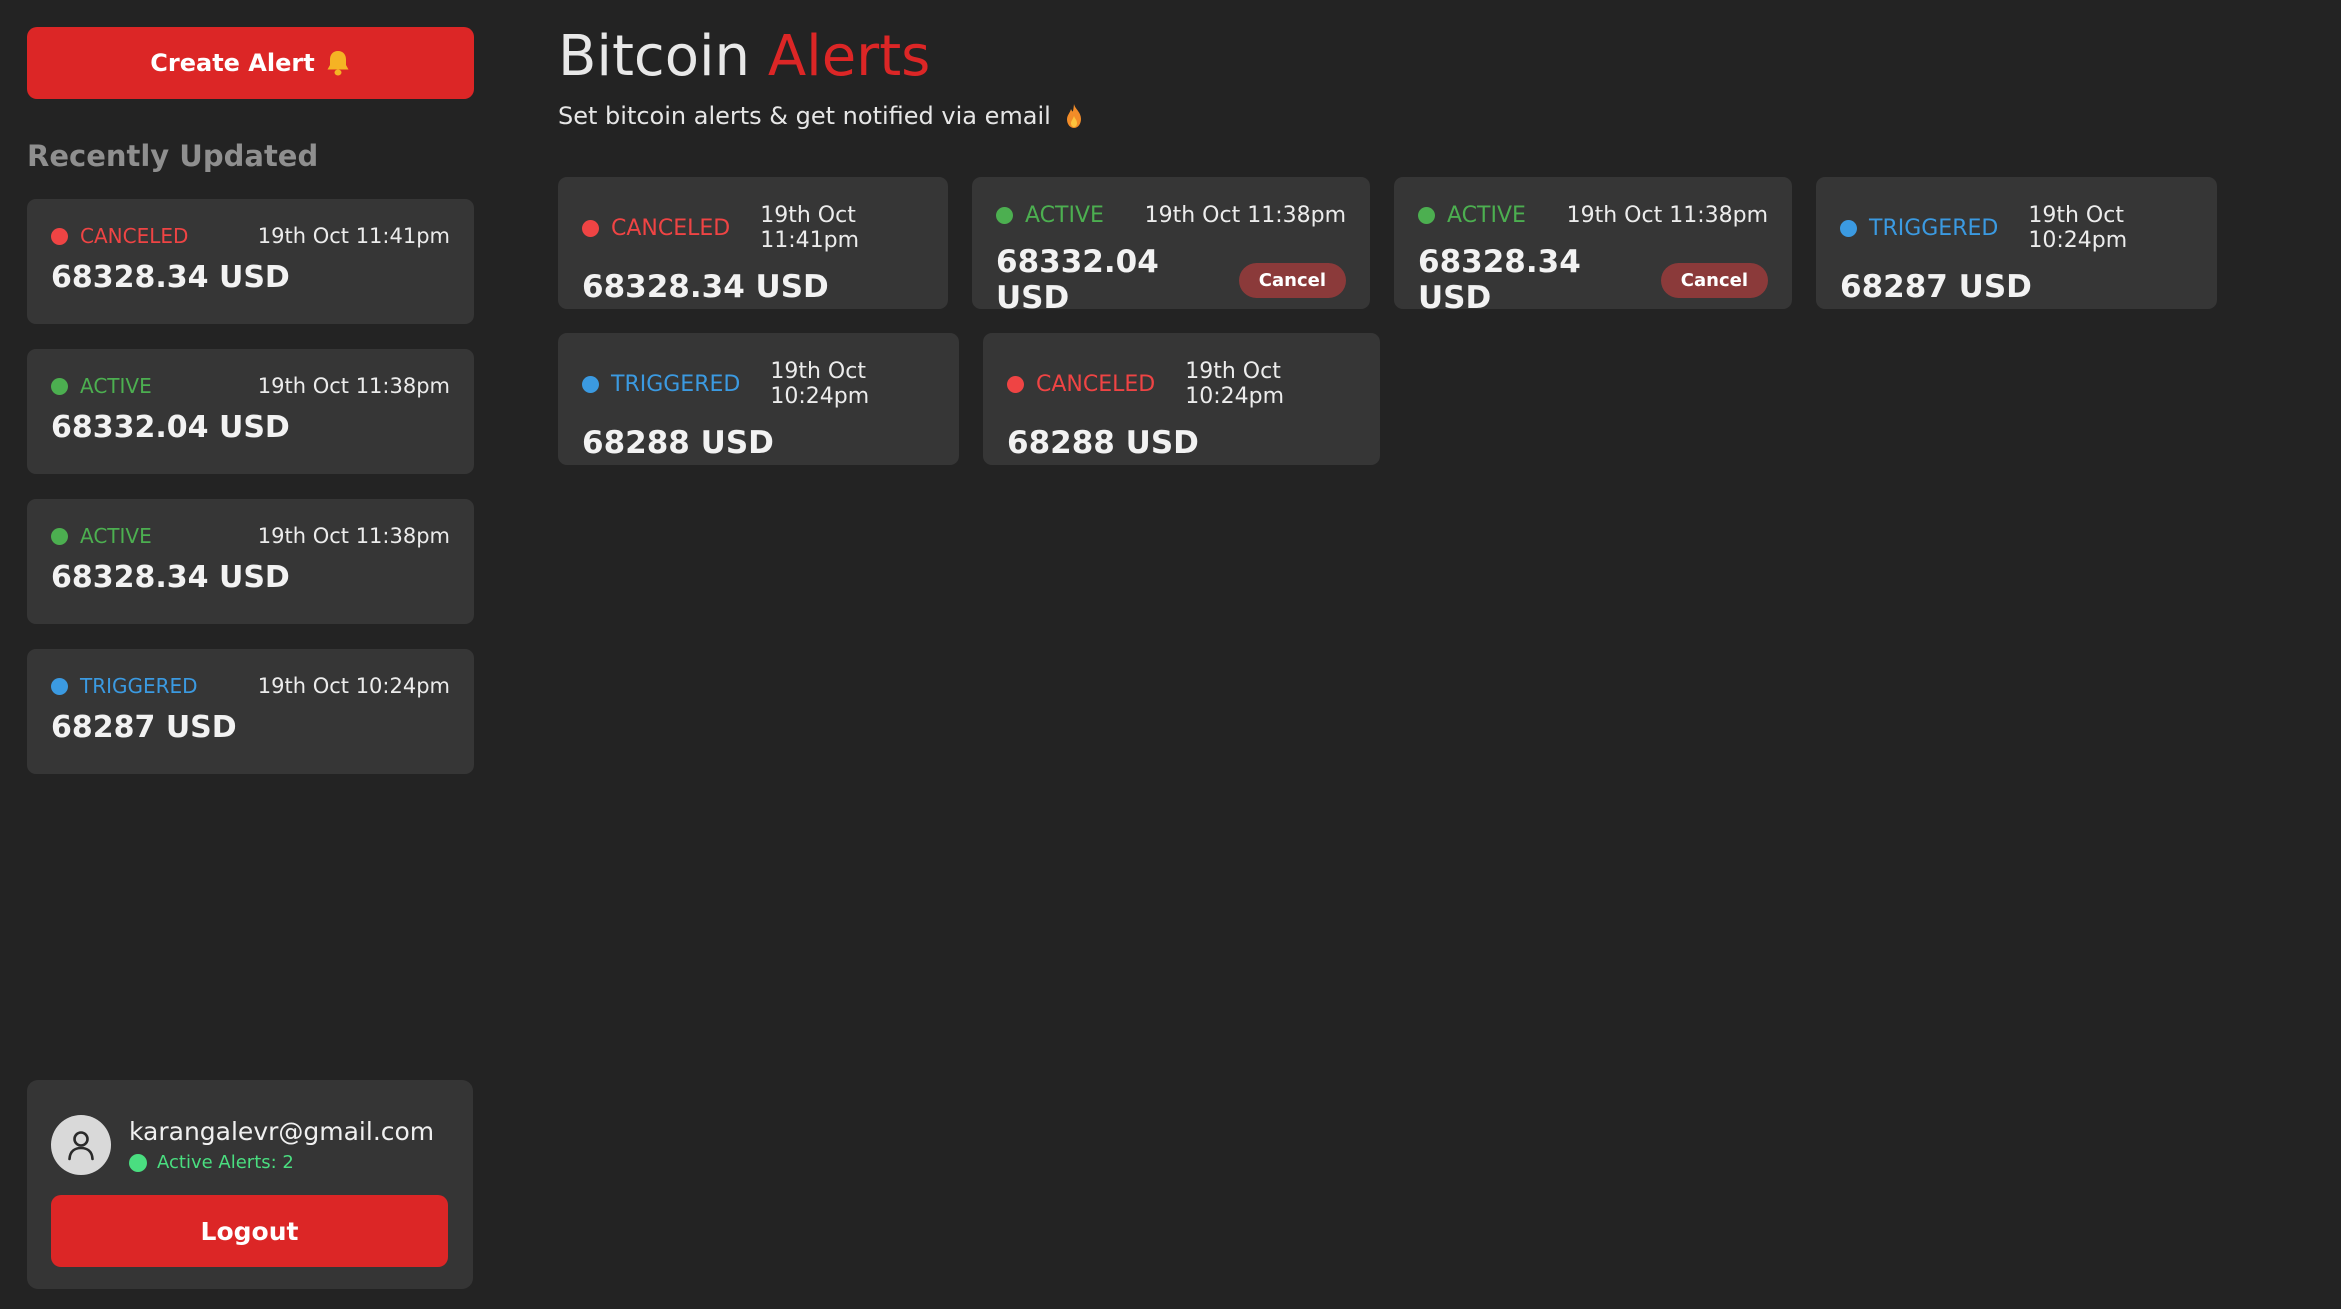 The width and height of the screenshot is (2341, 1309). I want to click on flame-icon, so click(1074, 116).